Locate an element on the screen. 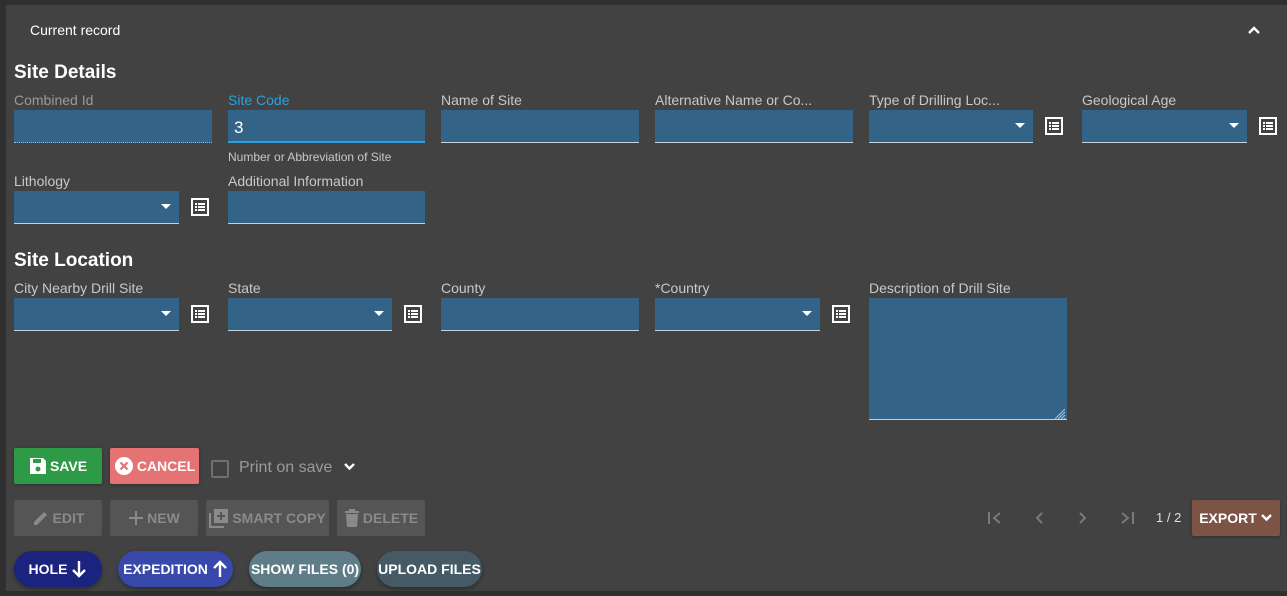 This screenshot has height=596, width=1287. print-options-chevron-down-icon is located at coordinates (349, 467).